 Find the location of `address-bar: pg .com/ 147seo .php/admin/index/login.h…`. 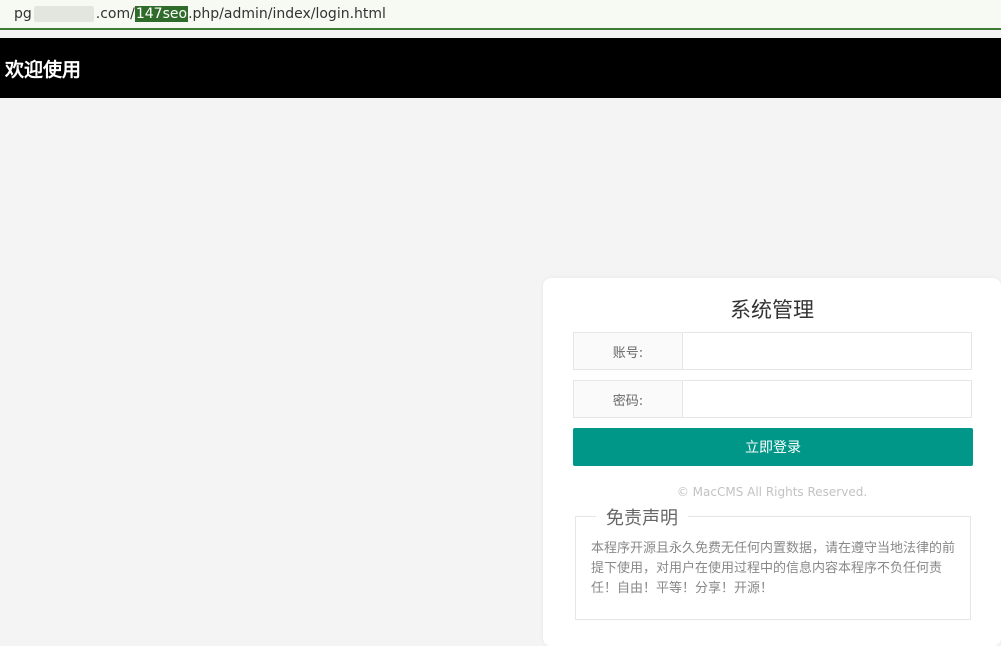

address-bar: pg .com/ 147seo .php/admin/index/login.h… is located at coordinates (500, 15).